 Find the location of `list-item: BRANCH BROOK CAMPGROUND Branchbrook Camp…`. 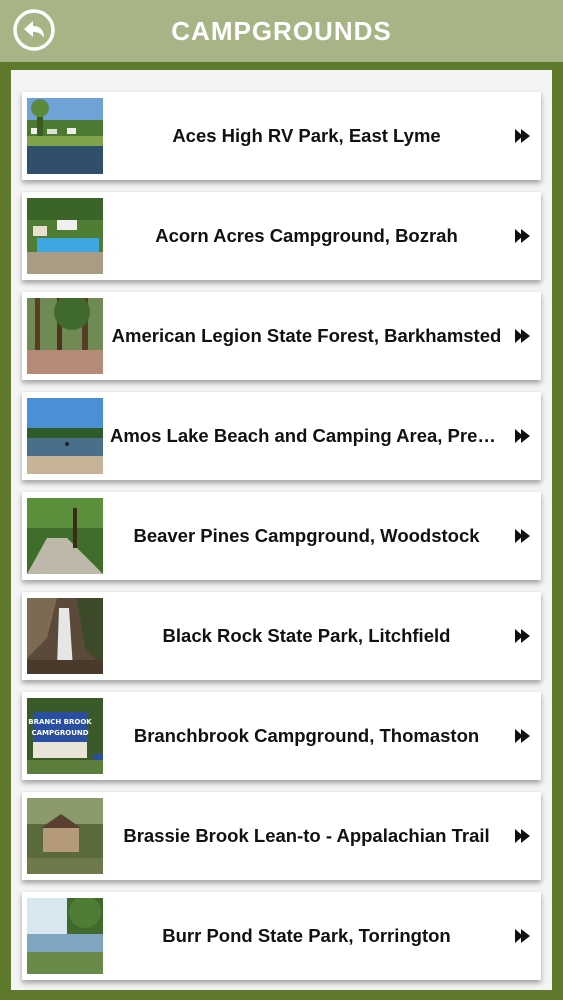

list-item: BRANCH BROOK CAMPGROUND Branchbrook Camp… is located at coordinates (281, 736).